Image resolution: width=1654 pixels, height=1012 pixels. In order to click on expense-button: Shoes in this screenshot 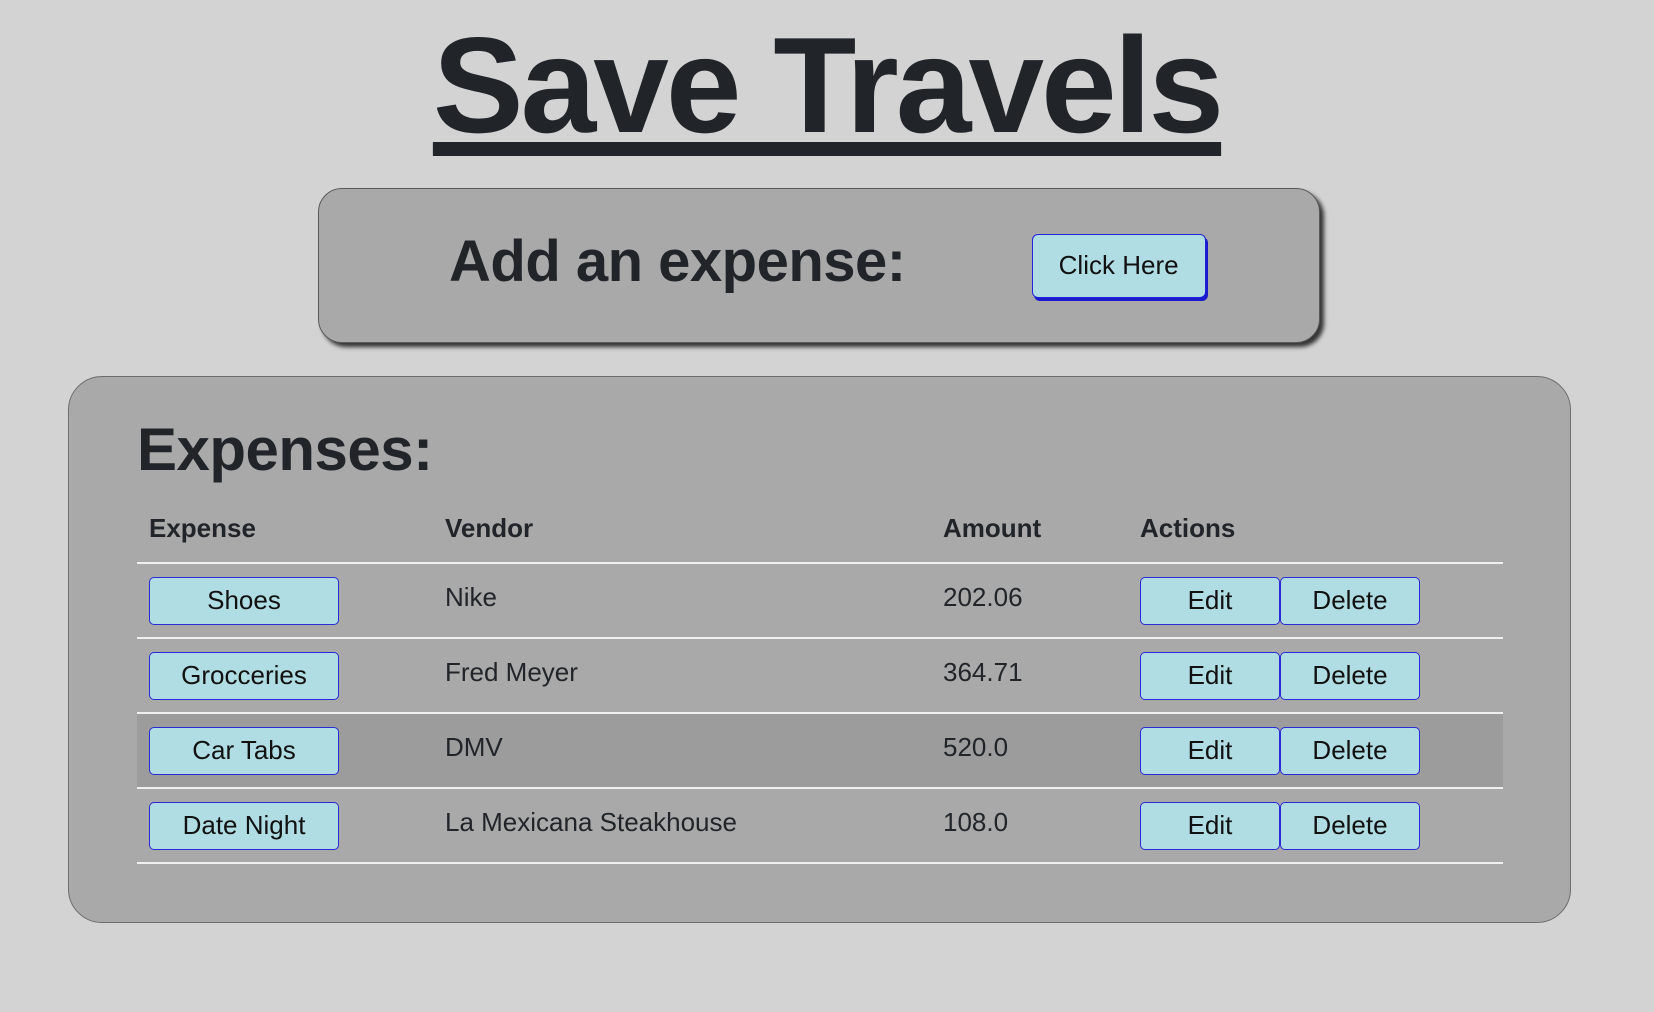, I will do `click(244, 600)`.